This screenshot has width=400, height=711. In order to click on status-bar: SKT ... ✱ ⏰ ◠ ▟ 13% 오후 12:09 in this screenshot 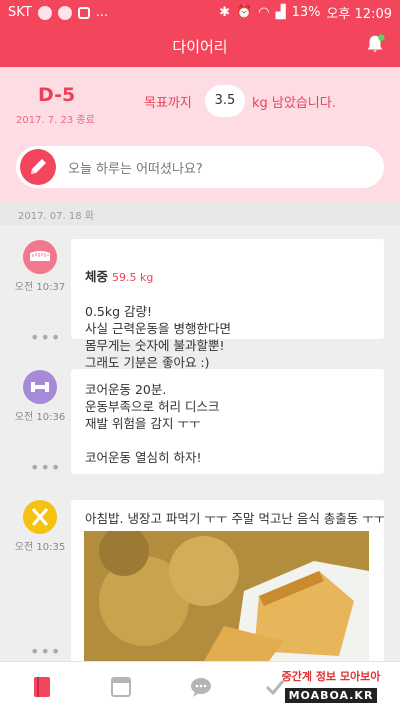, I will do `click(200, 12)`.